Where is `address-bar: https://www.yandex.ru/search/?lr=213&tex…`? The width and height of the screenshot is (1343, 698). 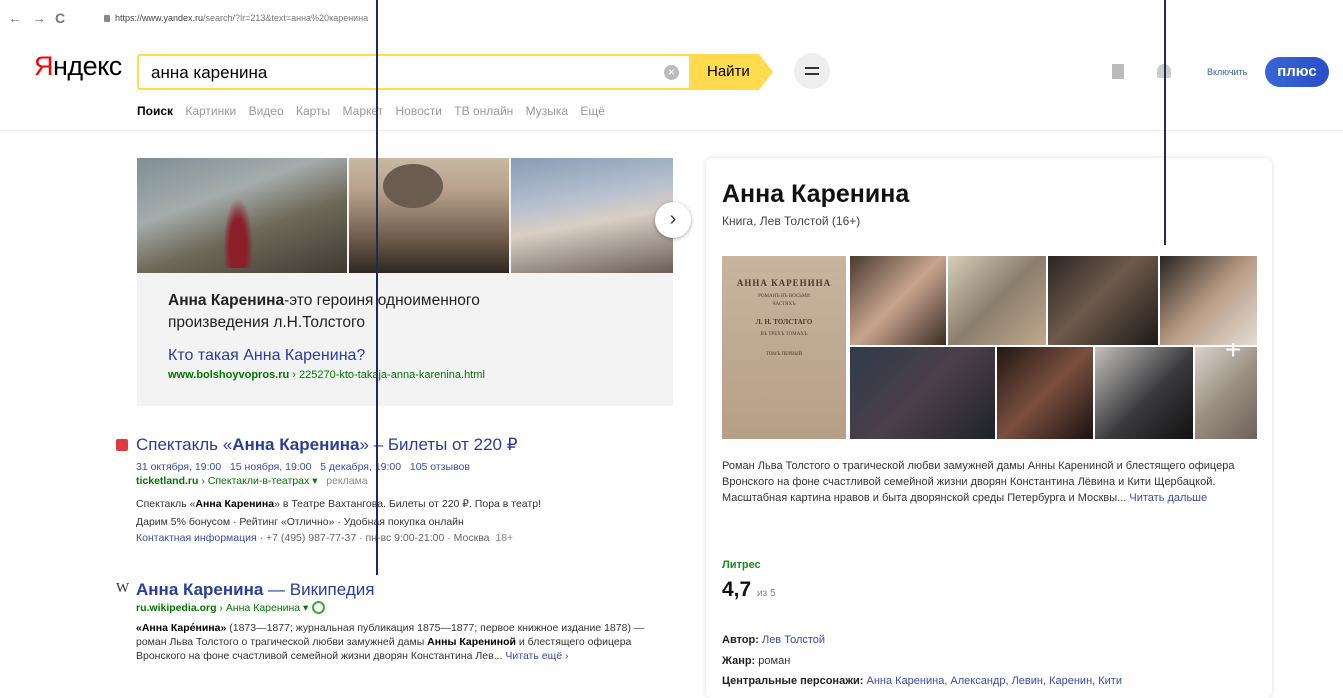 address-bar: https://www.yandex.ru/search/?lr=213&tex… is located at coordinates (236, 18).